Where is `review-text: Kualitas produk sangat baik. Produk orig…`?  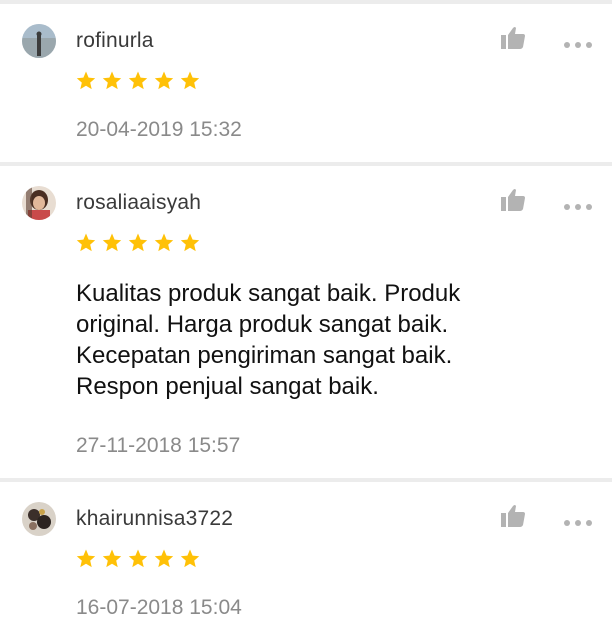 review-text: Kualitas produk sangat baik. Produk orig… is located at coordinates (268, 340).